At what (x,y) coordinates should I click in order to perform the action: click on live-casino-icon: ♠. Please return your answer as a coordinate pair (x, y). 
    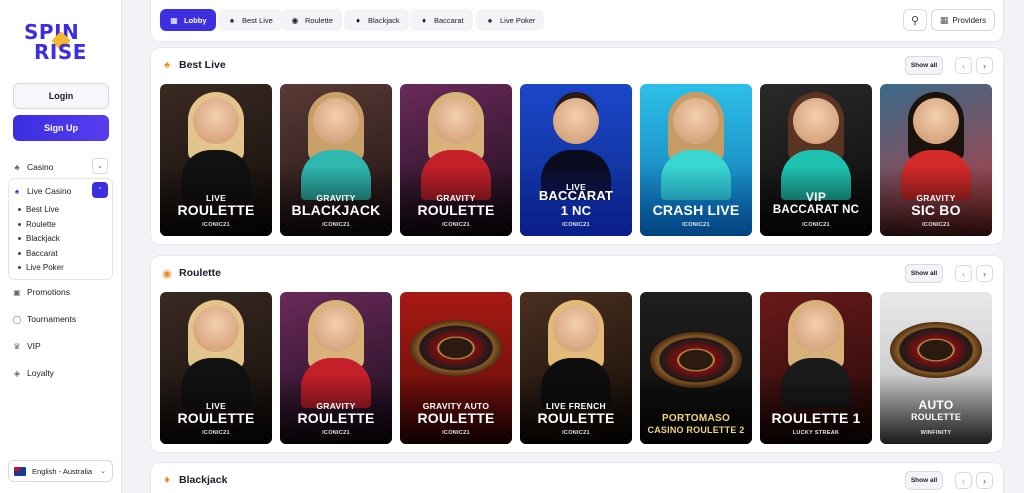
    Looking at the image, I should click on (17, 191).